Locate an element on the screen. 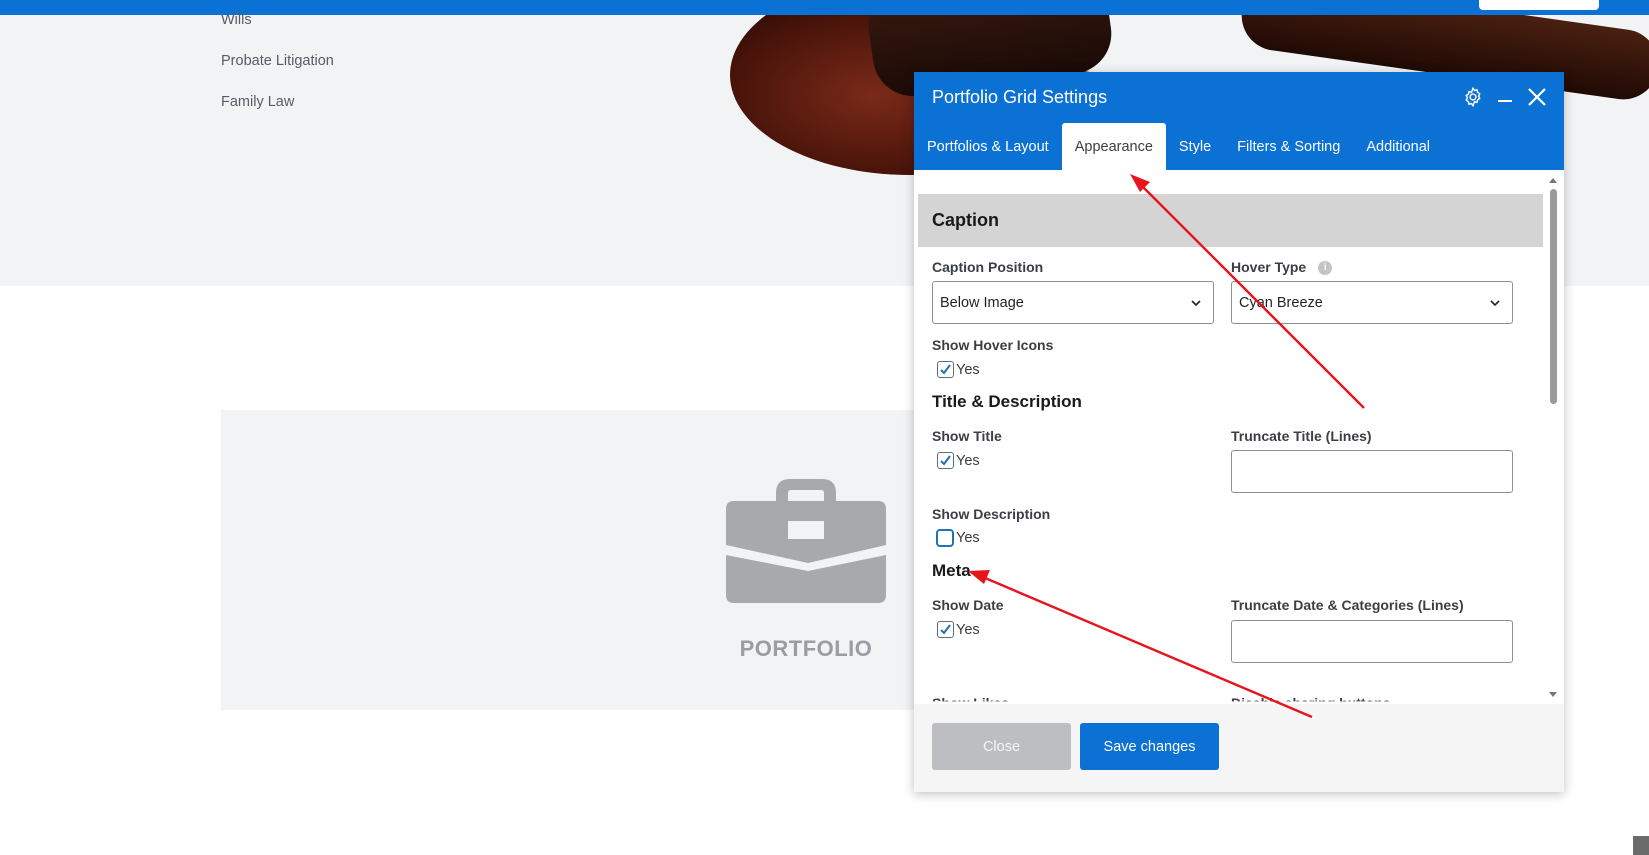 This screenshot has width=1649, height=855. close-icon is located at coordinates (1537, 97).